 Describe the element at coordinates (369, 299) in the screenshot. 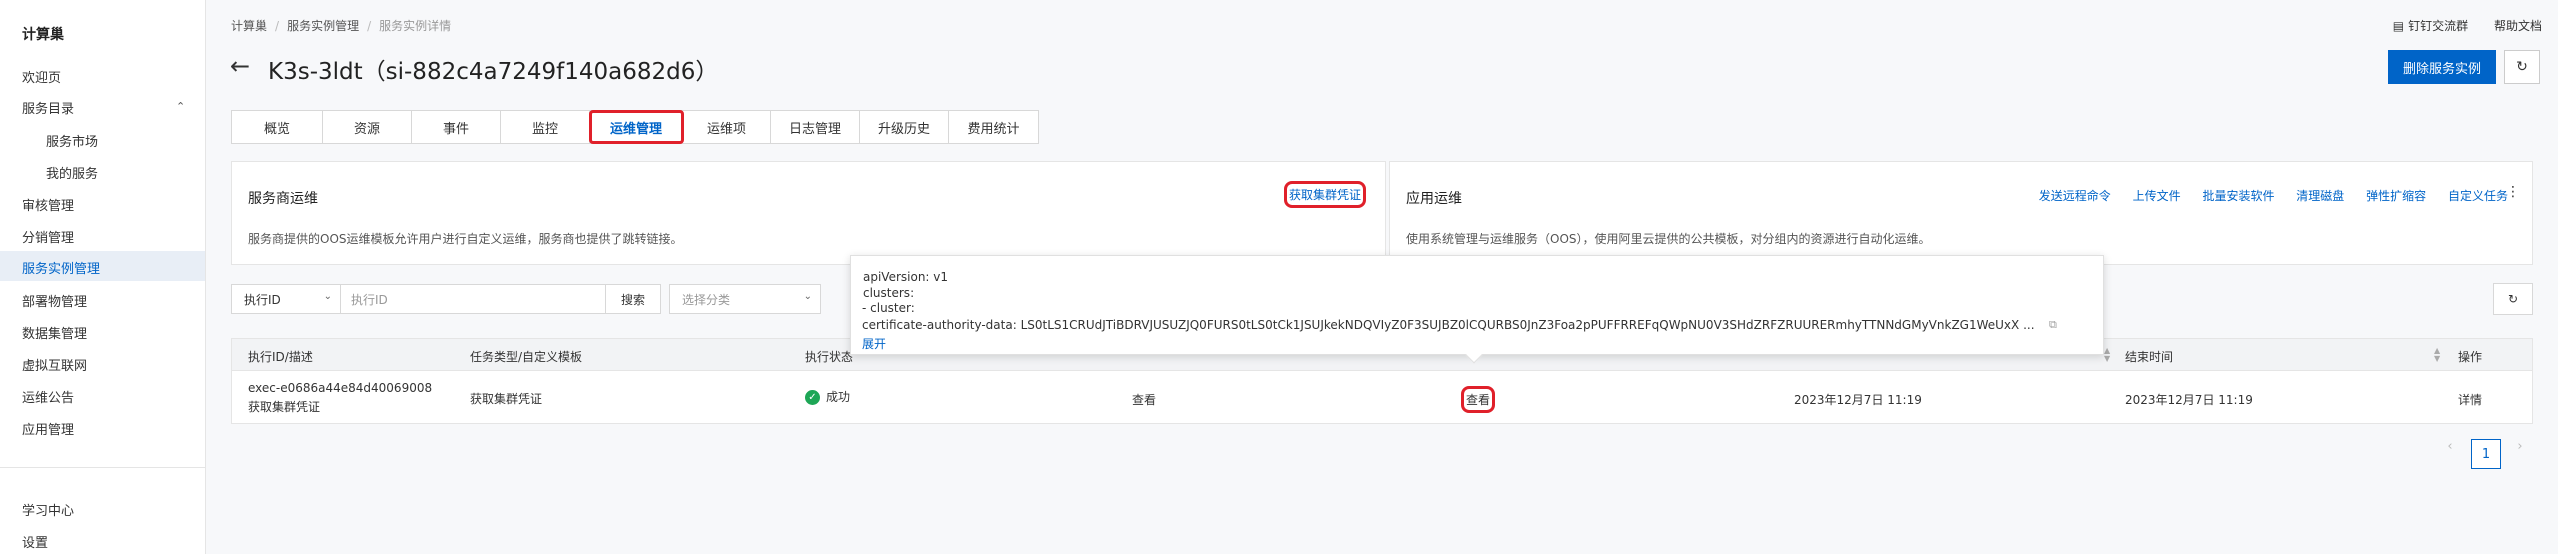

I see `search-input-placeholder: 执行ID` at that location.